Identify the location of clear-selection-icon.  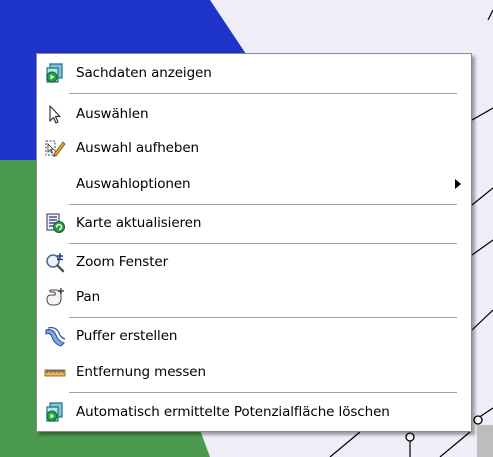
(55, 148).